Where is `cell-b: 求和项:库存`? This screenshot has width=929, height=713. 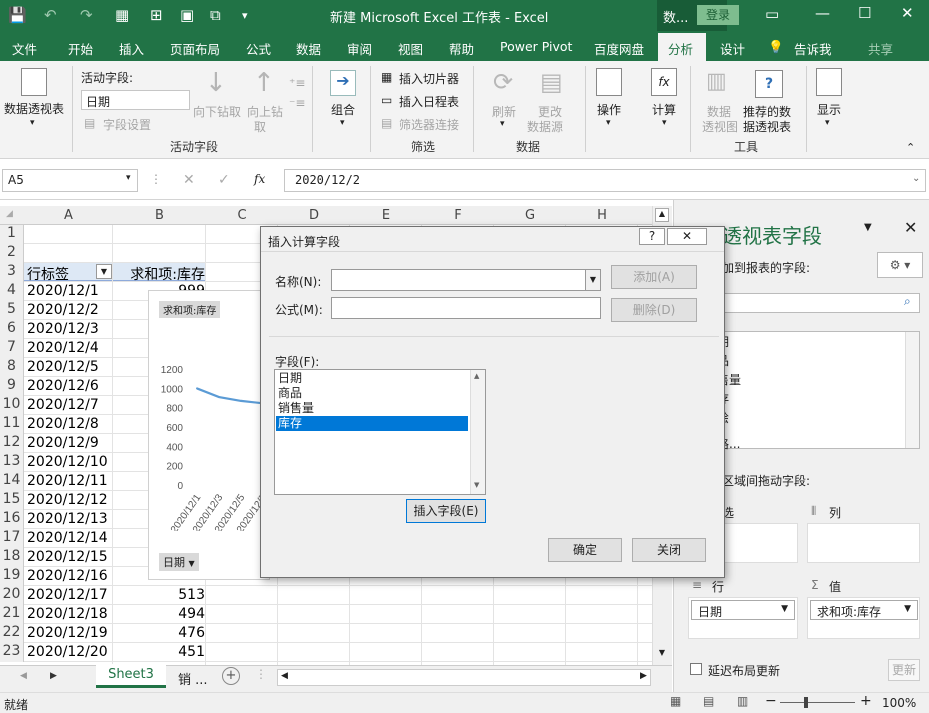
cell-b: 求和项:库存 is located at coordinates (160, 274).